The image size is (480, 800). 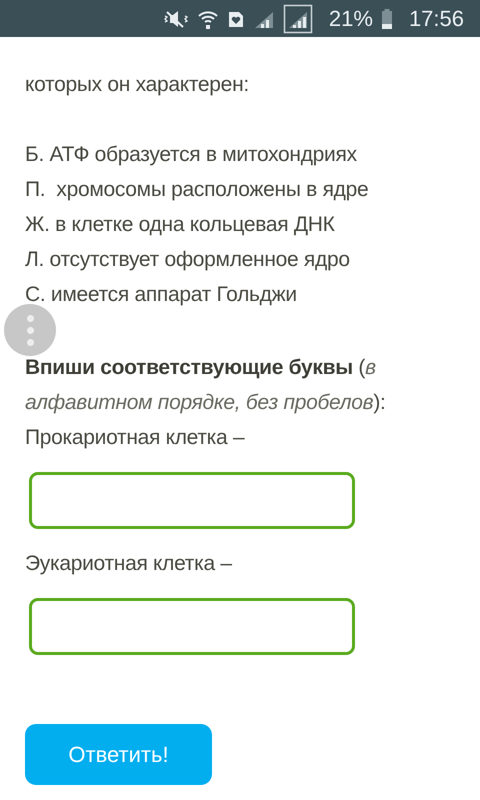 I want to click on mute-icon, so click(x=175, y=18).